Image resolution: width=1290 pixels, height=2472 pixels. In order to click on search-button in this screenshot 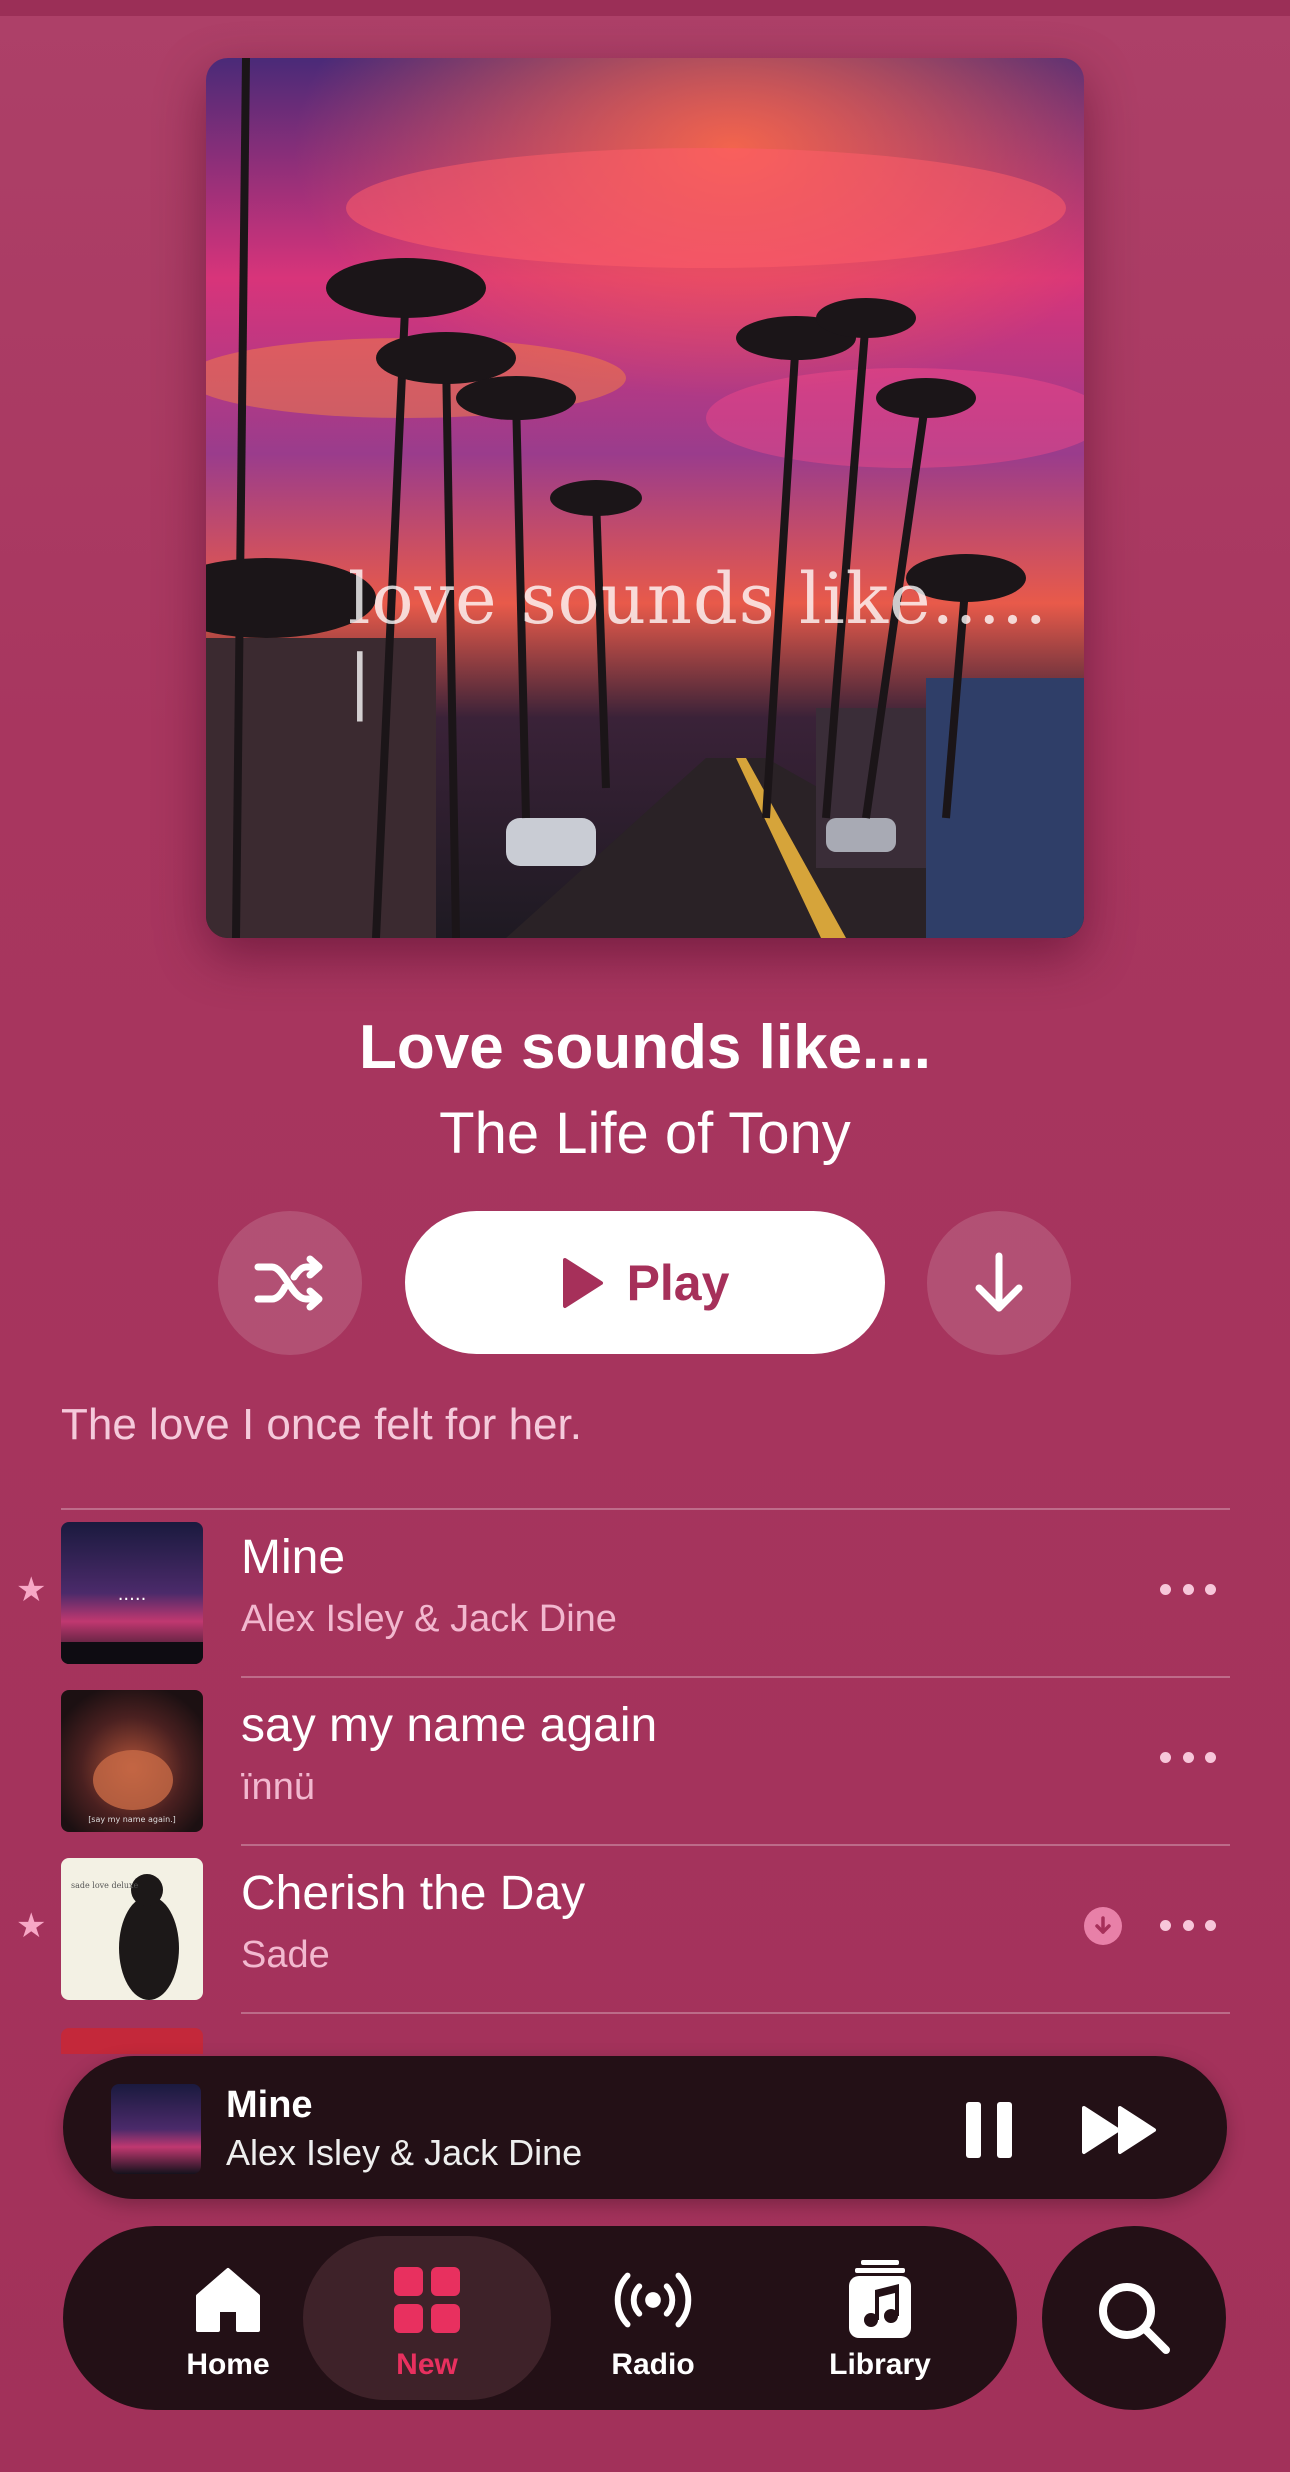, I will do `click(1134, 2318)`.